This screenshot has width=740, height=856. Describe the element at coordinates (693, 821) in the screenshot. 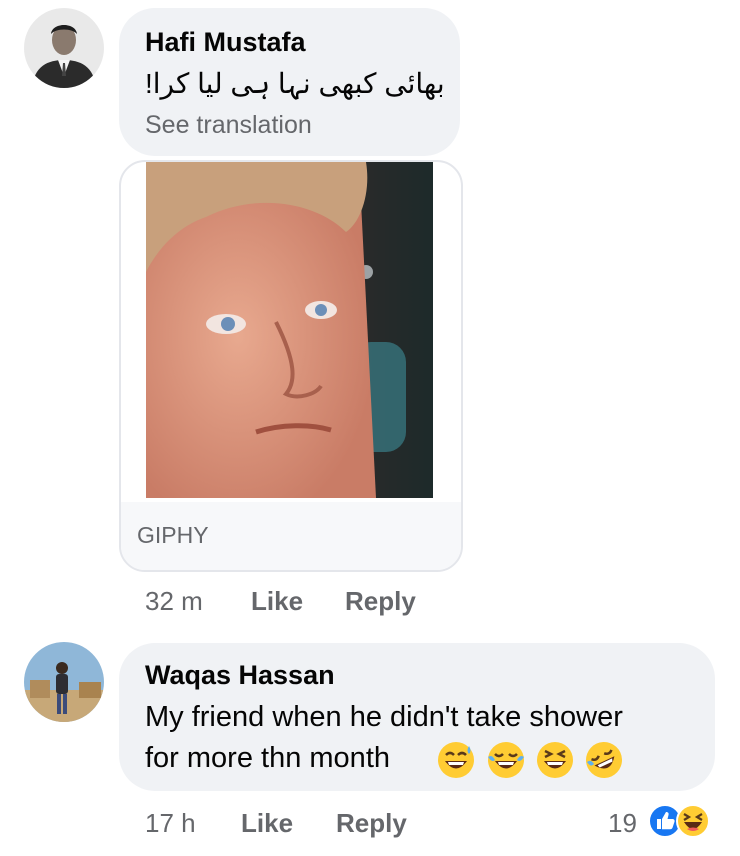

I see `haha-reaction-icon` at that location.